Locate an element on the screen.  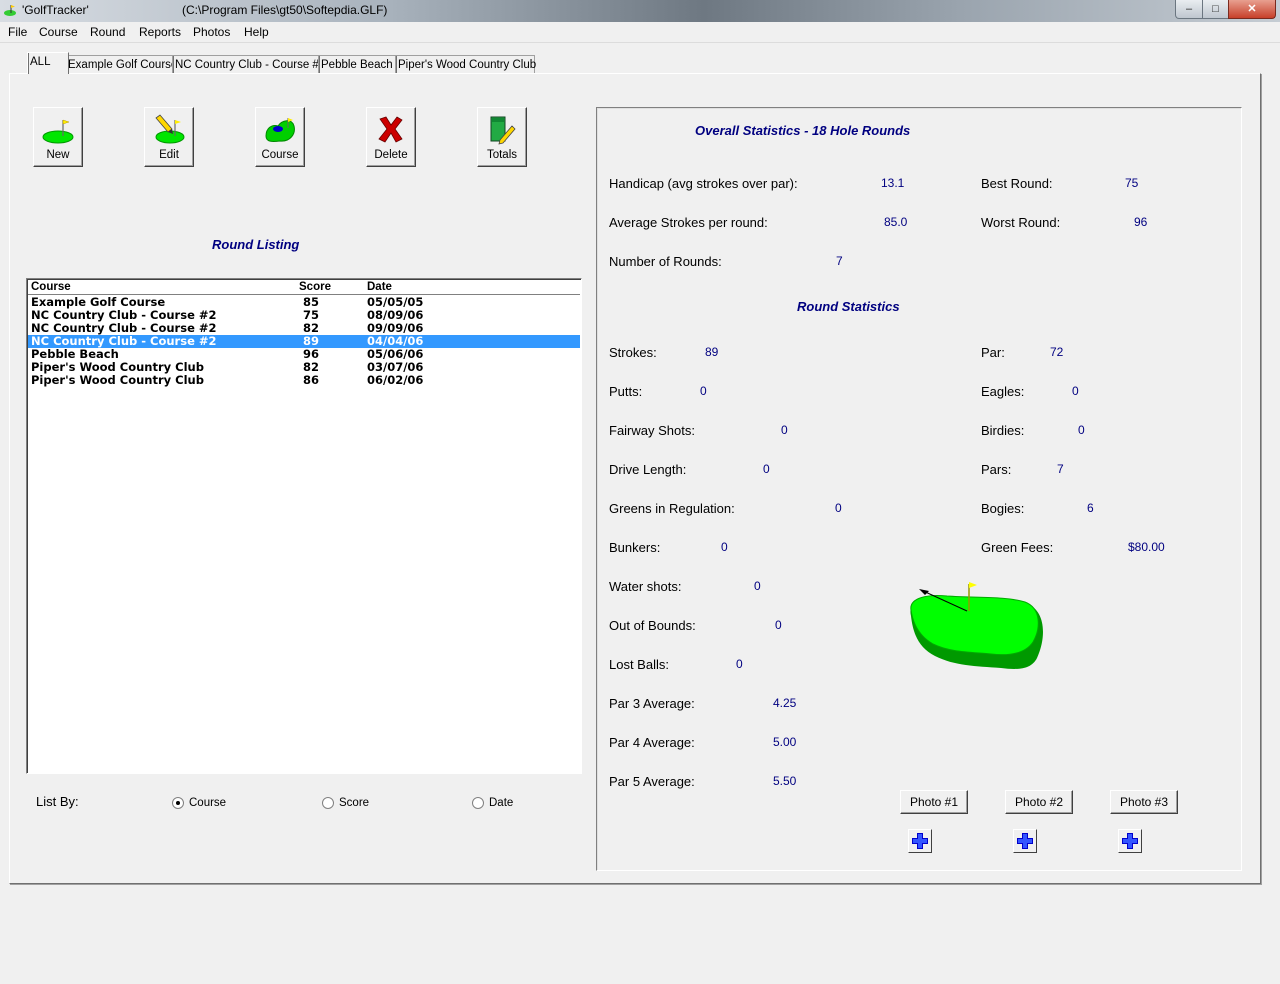
course-map-icon is located at coordinates (280, 130).